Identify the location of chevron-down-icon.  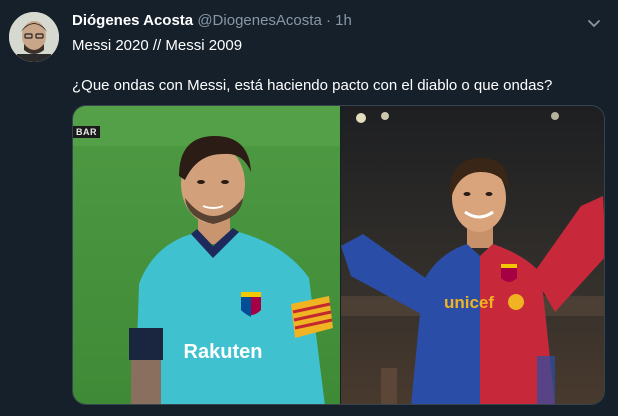
(594, 23).